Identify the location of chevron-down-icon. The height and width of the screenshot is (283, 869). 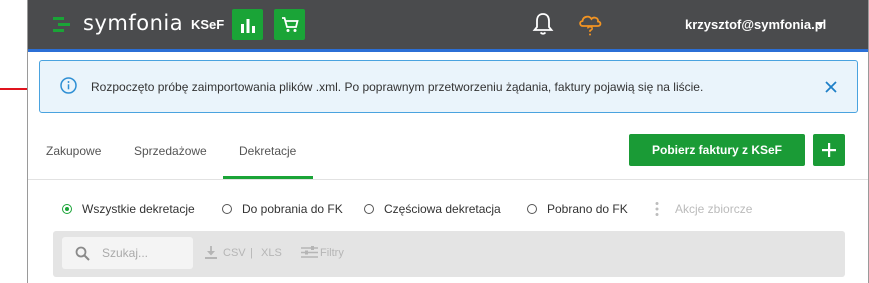
(820, 24).